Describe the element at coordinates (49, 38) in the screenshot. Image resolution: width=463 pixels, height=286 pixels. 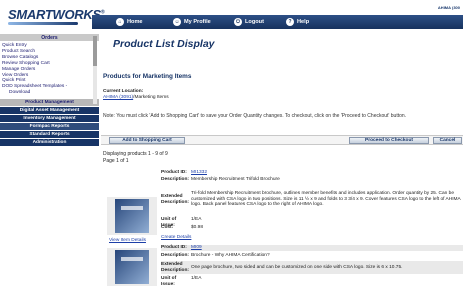
I see `sidebar-heading-orders: Orders` at that location.